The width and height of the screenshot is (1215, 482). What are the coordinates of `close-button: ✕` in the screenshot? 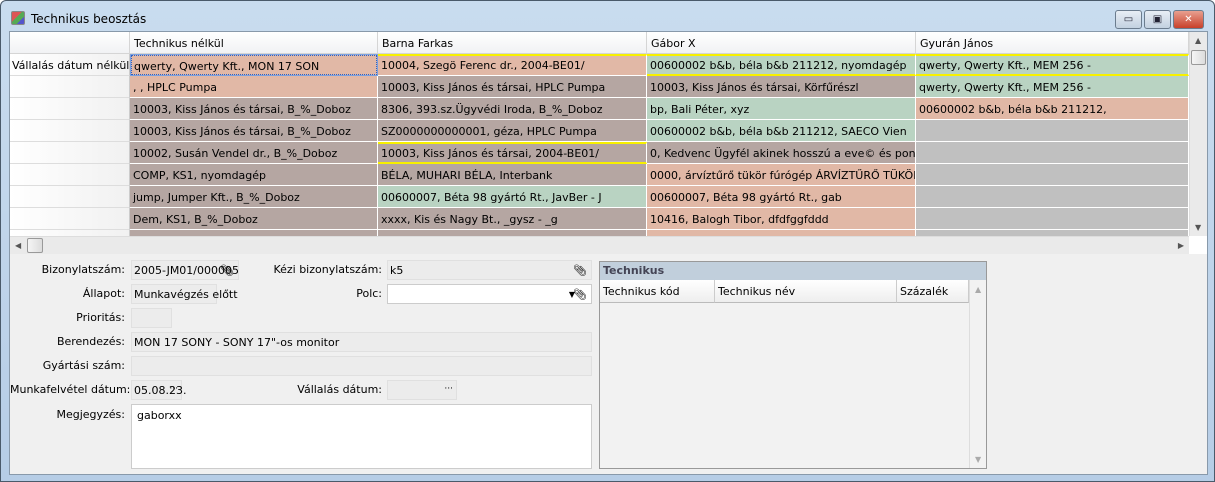 It's located at (1188, 19).